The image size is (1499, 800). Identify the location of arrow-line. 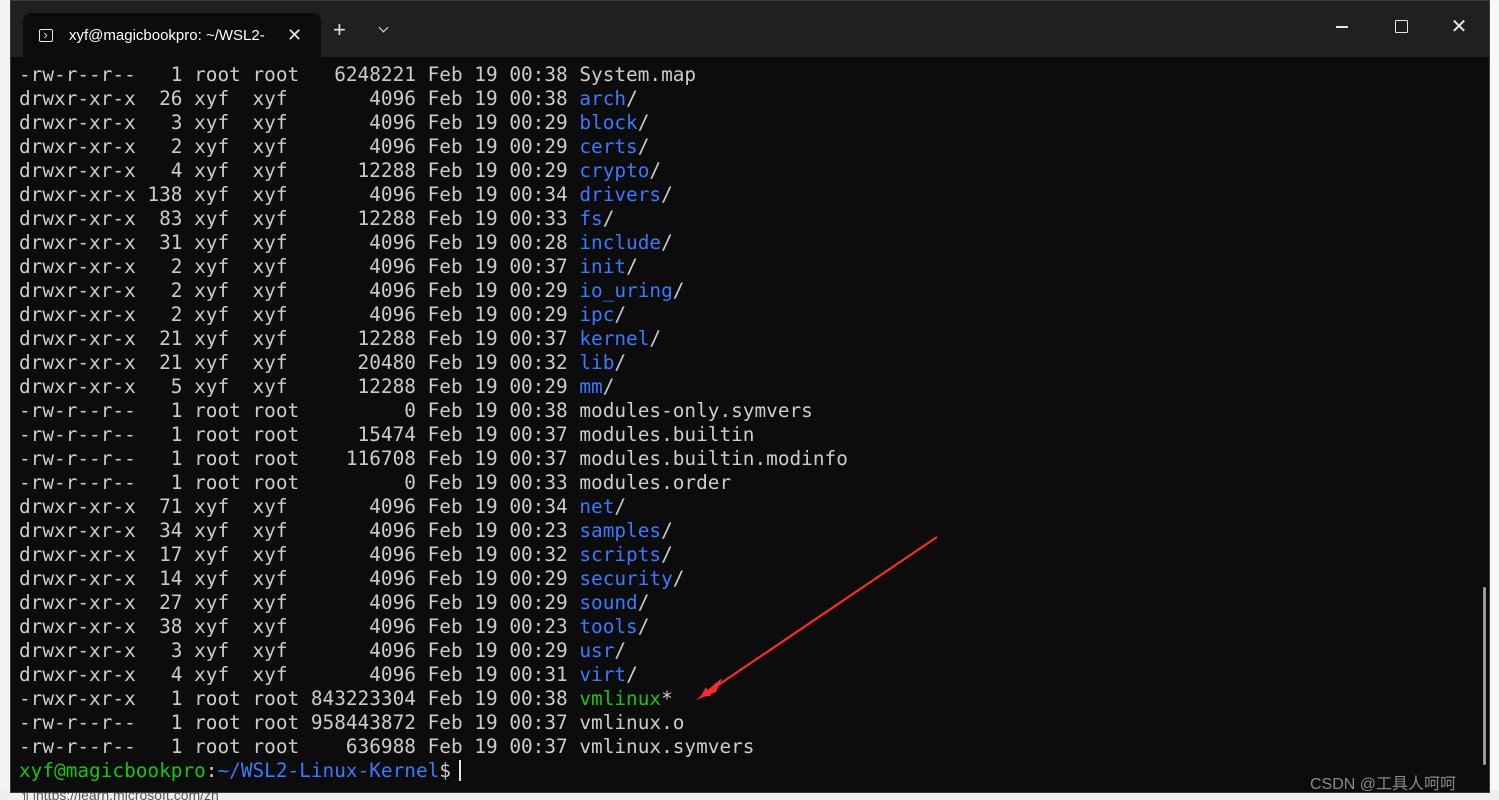
(819, 617).